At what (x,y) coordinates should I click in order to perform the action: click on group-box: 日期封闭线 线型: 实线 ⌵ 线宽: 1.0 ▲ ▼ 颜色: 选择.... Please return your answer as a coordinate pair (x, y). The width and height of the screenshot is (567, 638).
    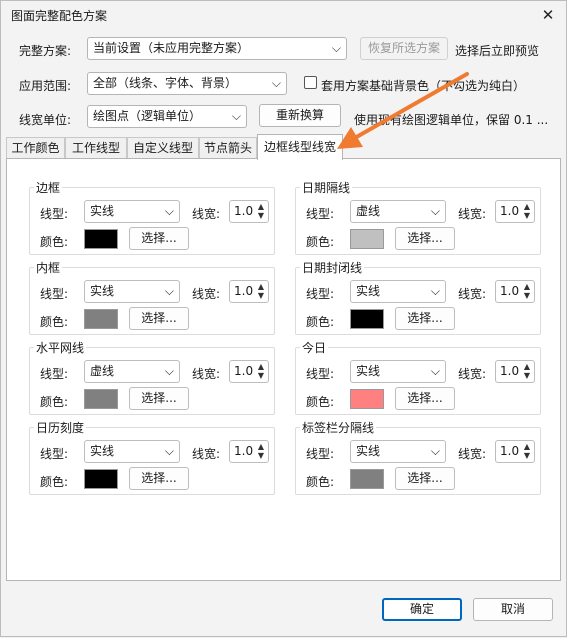
    Looking at the image, I should click on (418, 297).